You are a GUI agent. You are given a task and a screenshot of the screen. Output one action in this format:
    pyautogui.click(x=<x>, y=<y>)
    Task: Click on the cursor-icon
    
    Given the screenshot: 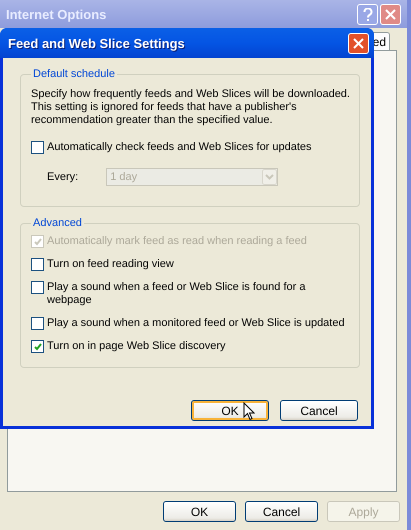 What is the action you would take?
    pyautogui.click(x=249, y=411)
    